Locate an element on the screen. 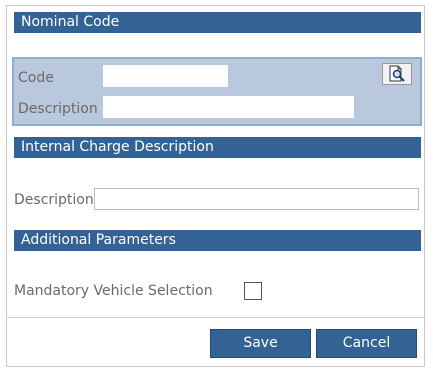 The image size is (433, 374). additional-parameters-header: Additional Parameters is located at coordinates (217, 240).